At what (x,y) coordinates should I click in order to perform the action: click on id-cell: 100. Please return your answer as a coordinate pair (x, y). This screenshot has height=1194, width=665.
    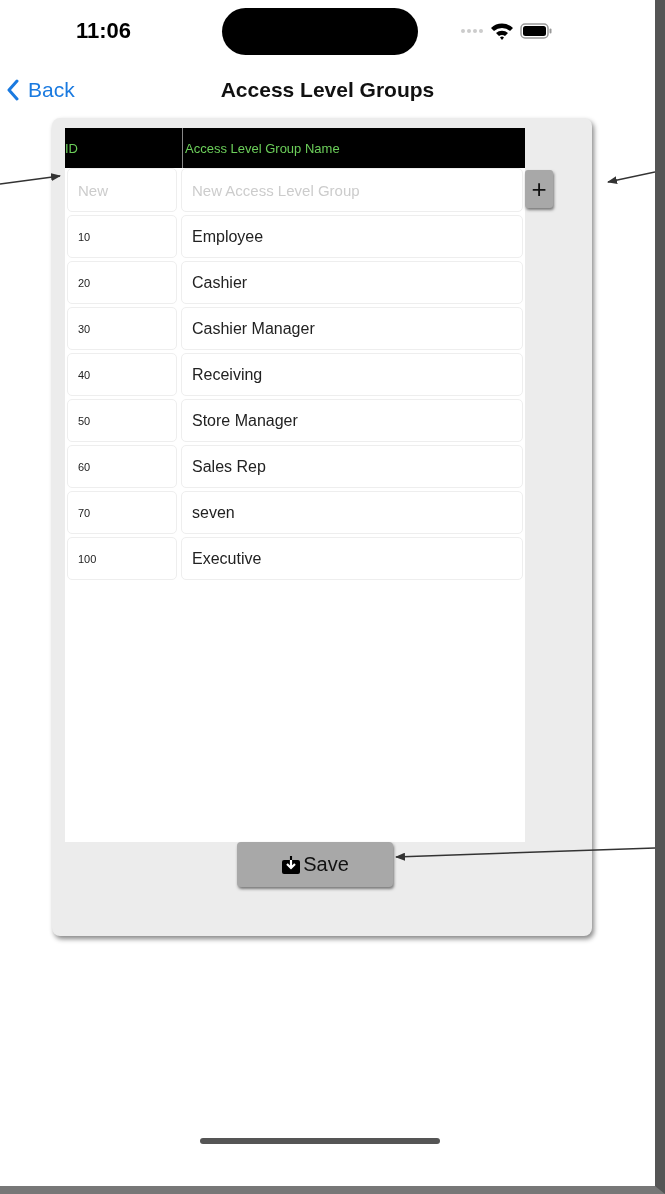
    Looking at the image, I should click on (122, 558).